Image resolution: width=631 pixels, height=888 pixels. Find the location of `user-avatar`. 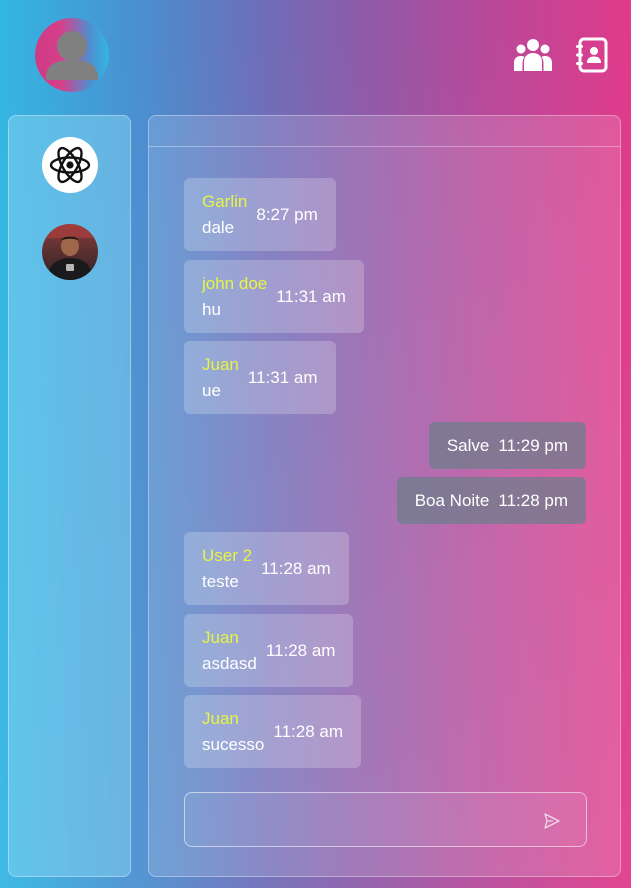

user-avatar is located at coordinates (72, 55).